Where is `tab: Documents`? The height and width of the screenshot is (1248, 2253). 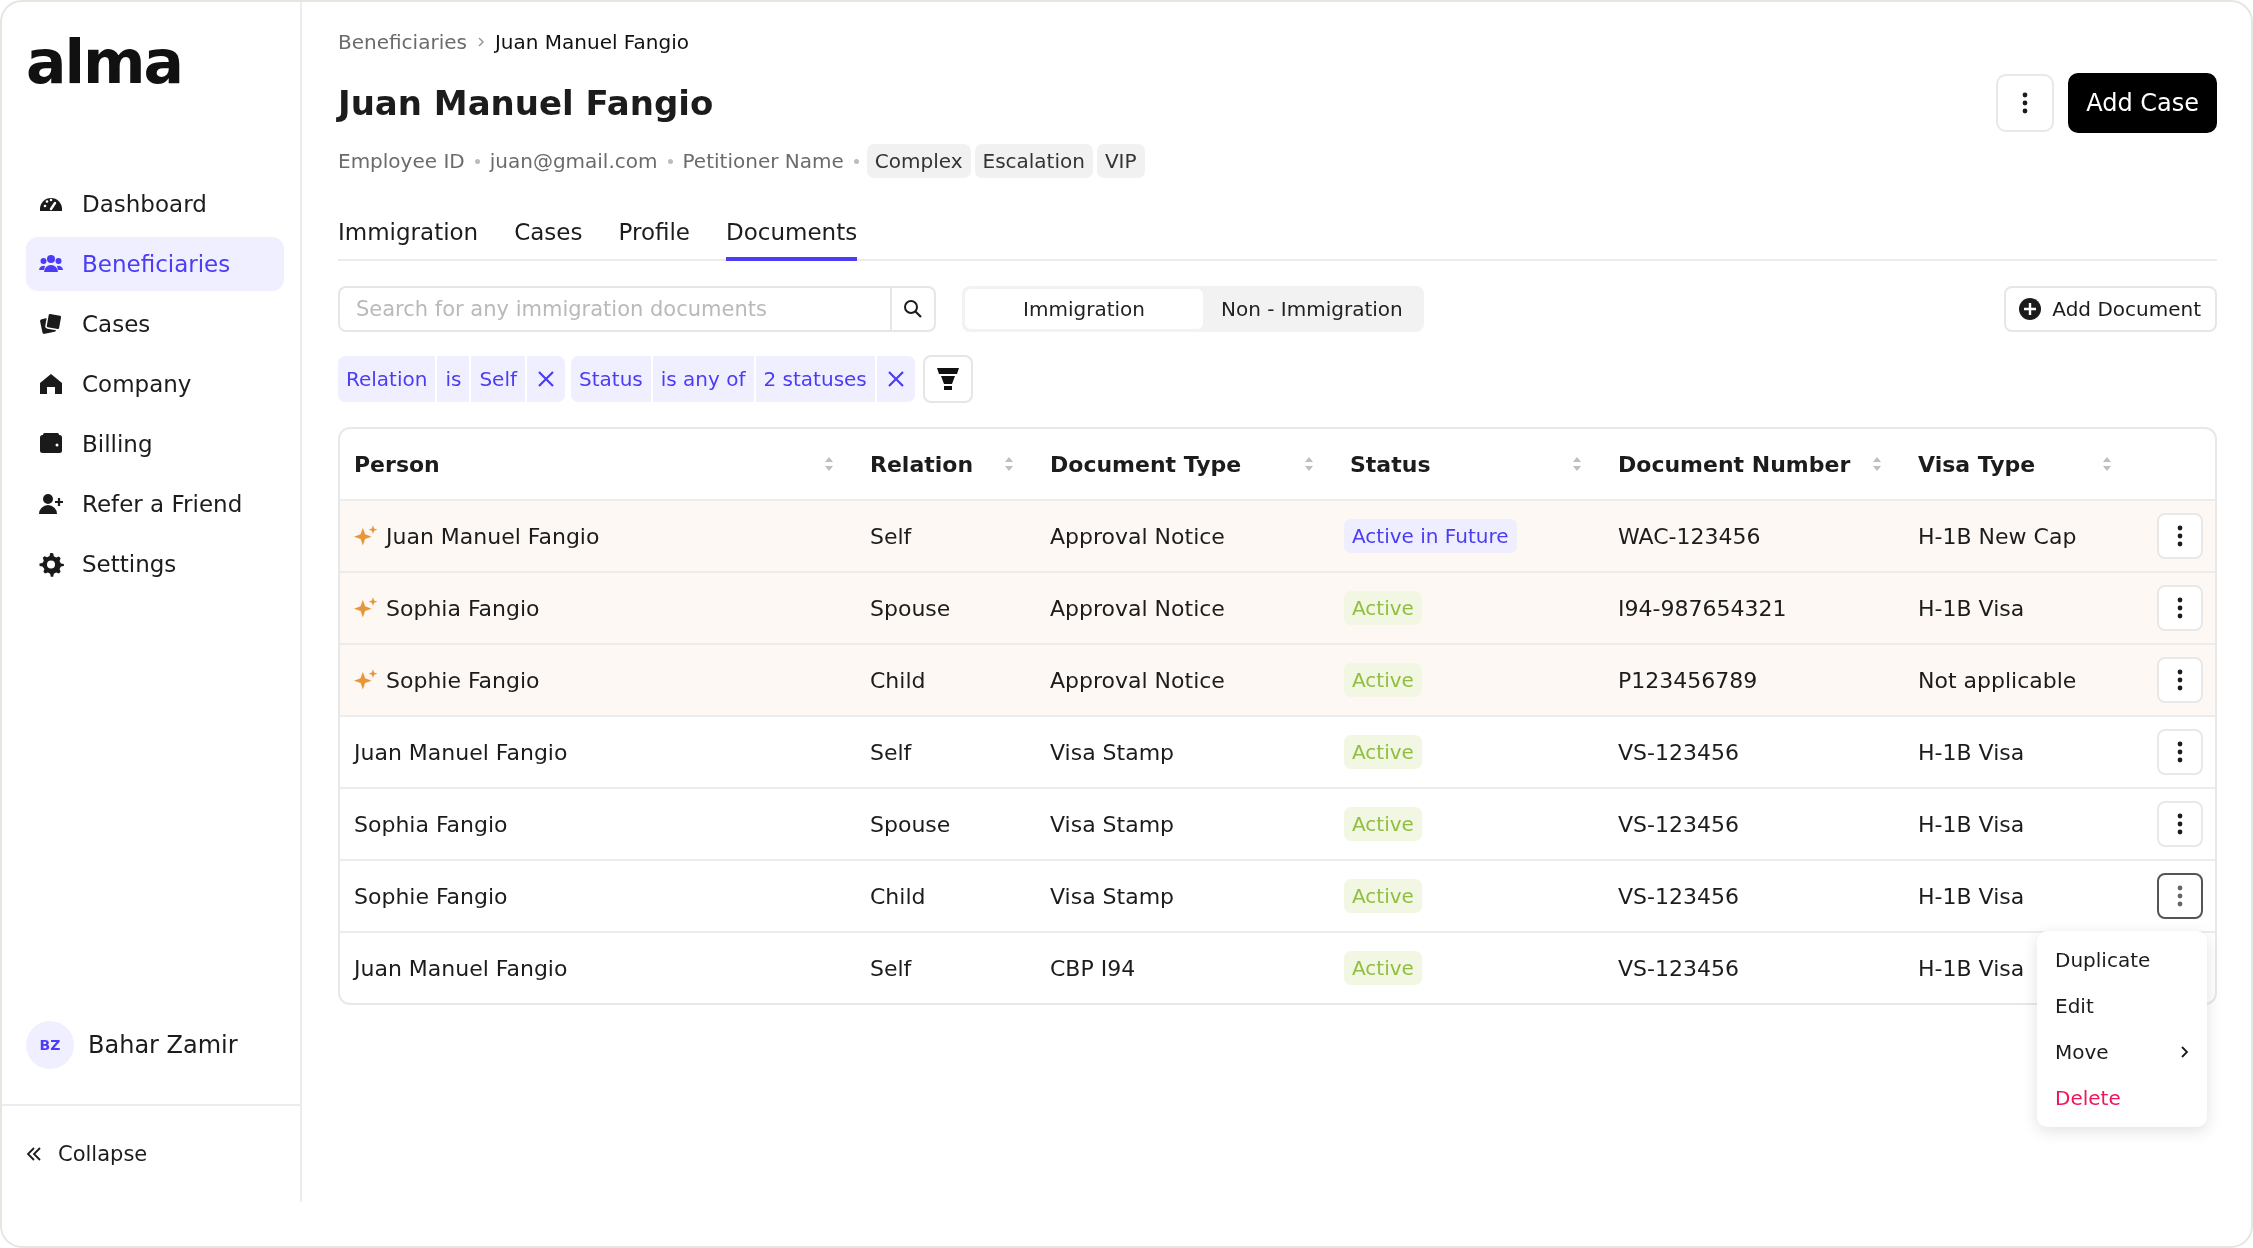 tab: Documents is located at coordinates (792, 240).